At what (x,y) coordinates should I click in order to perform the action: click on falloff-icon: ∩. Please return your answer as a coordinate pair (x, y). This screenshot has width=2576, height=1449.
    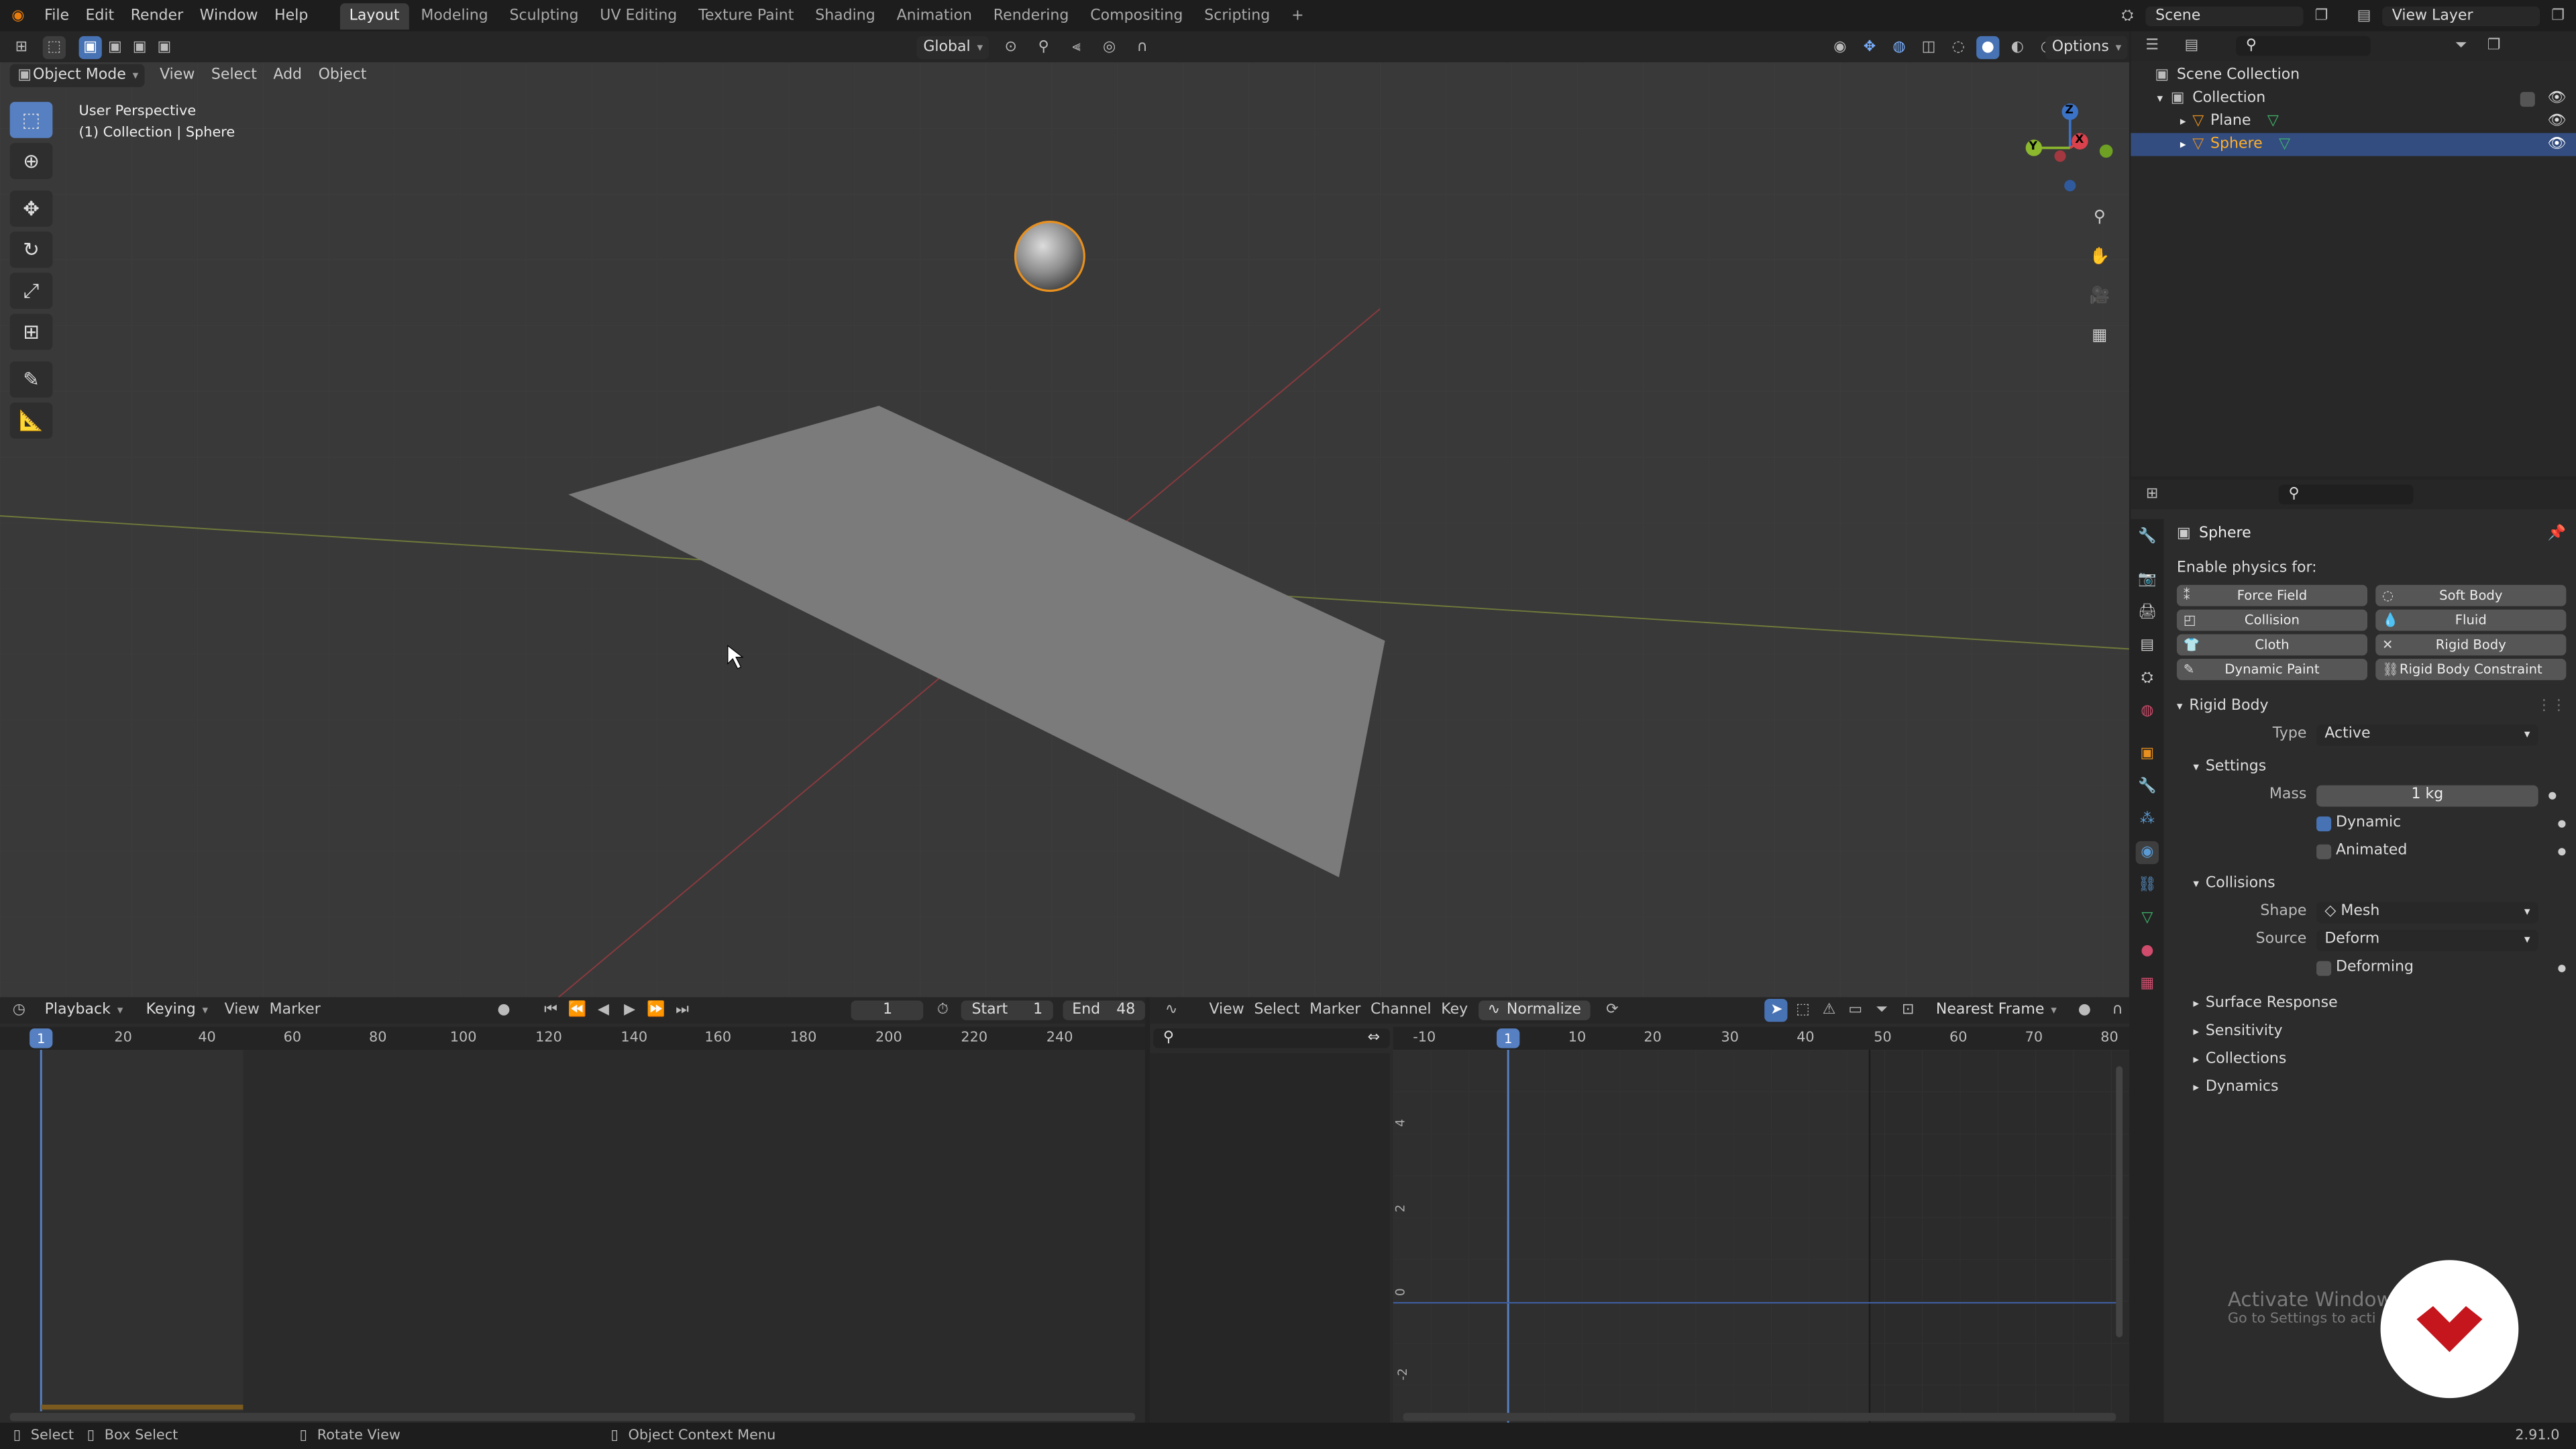
    Looking at the image, I should click on (1141, 47).